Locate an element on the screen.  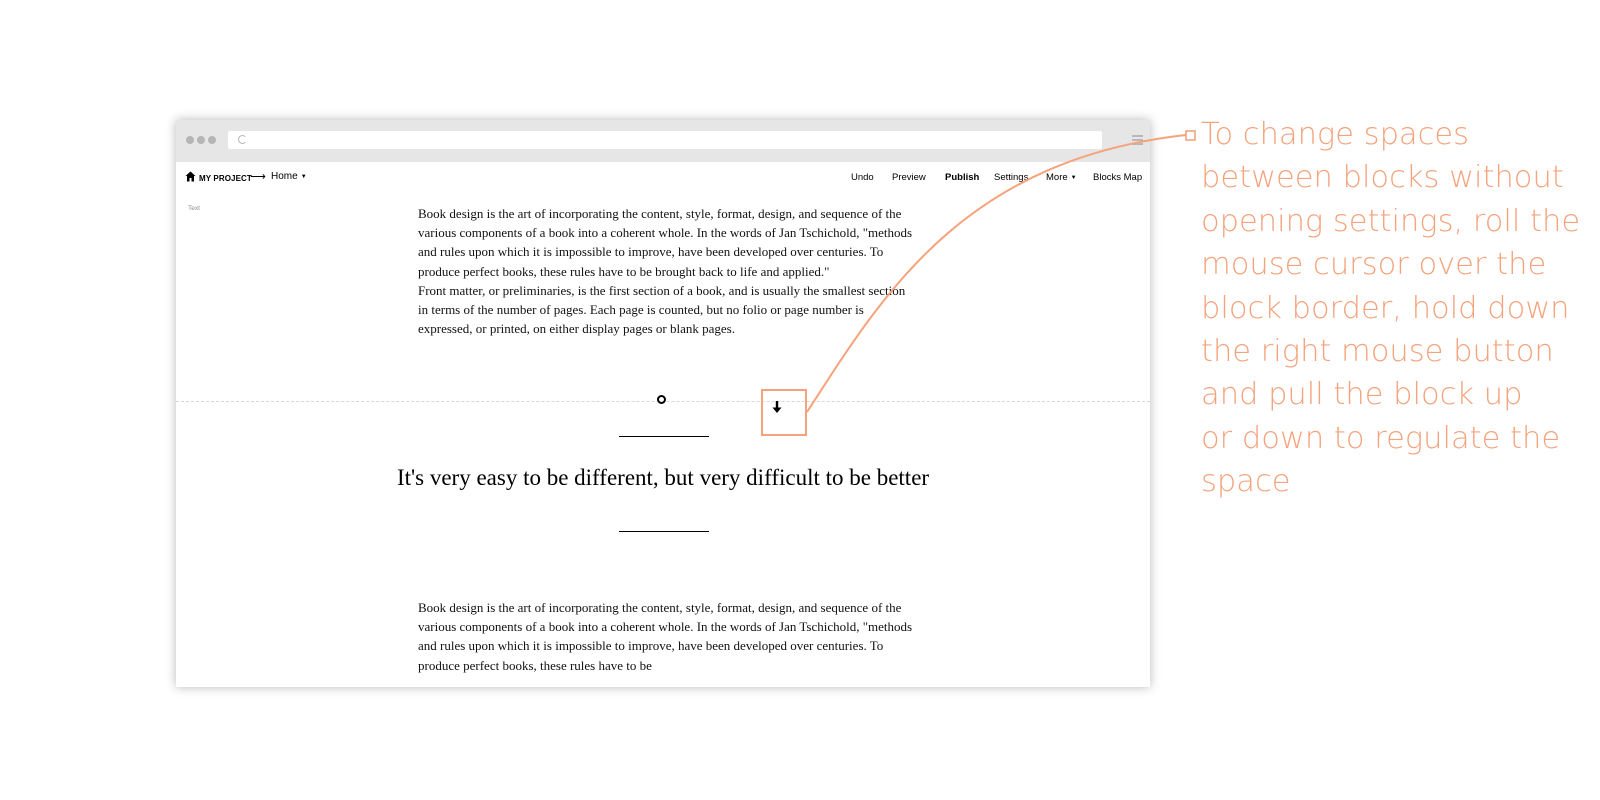
block-type-label: Text is located at coordinates (194, 208).